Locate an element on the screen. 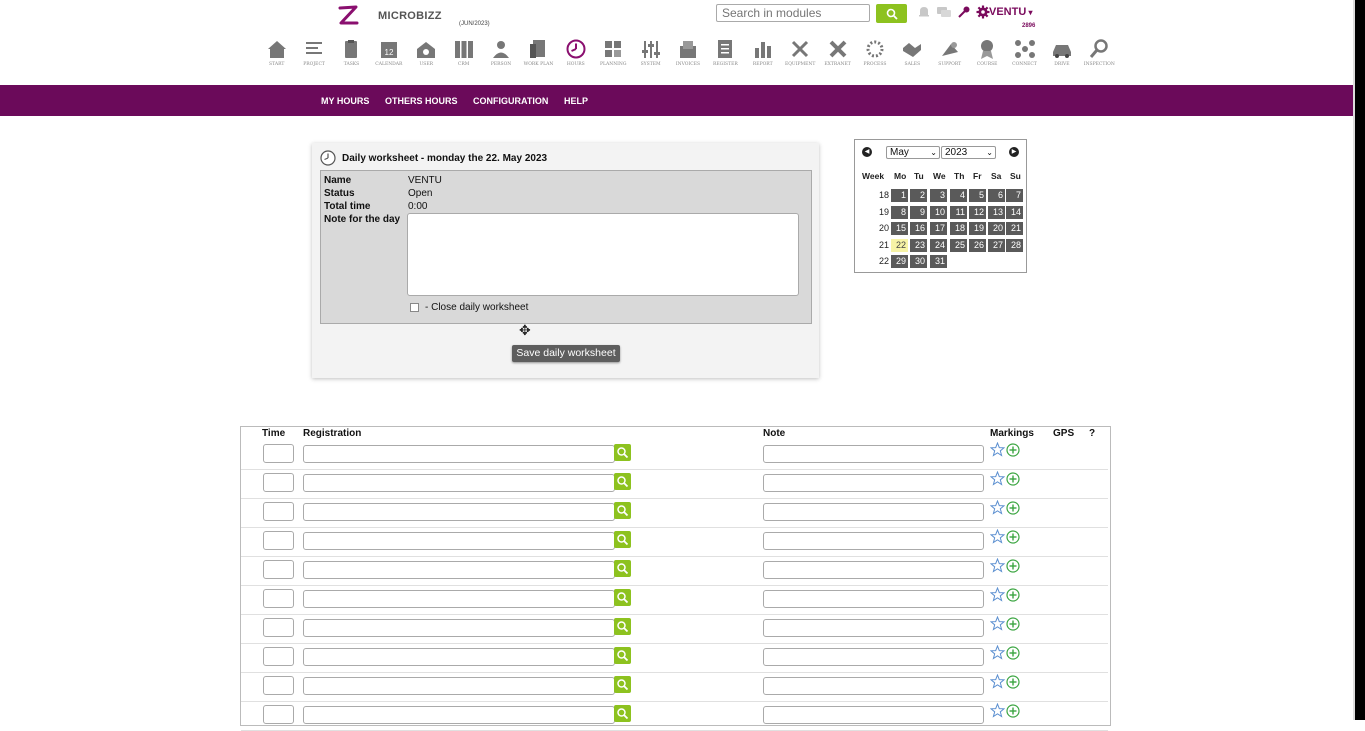  calendar-day: 20 is located at coordinates (996, 228).